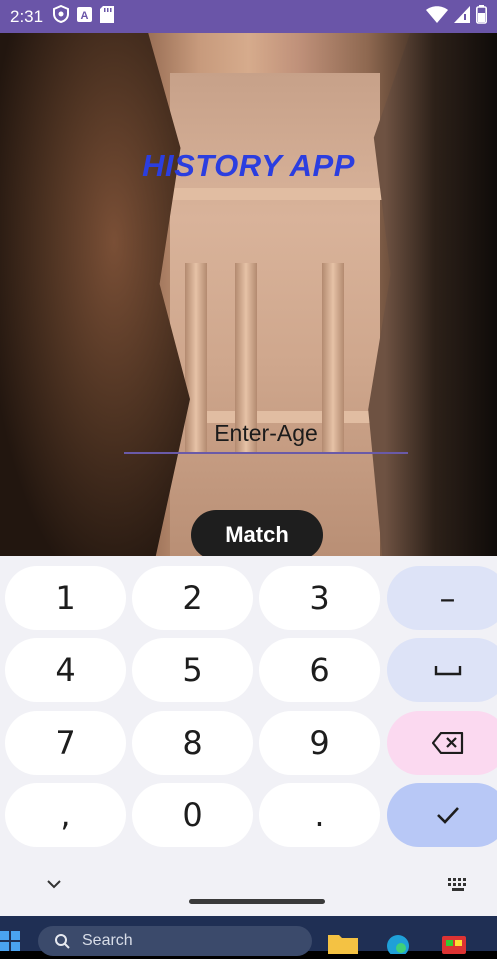  Describe the element at coordinates (65, 815) in the screenshot. I see `key-comma: ,` at that location.